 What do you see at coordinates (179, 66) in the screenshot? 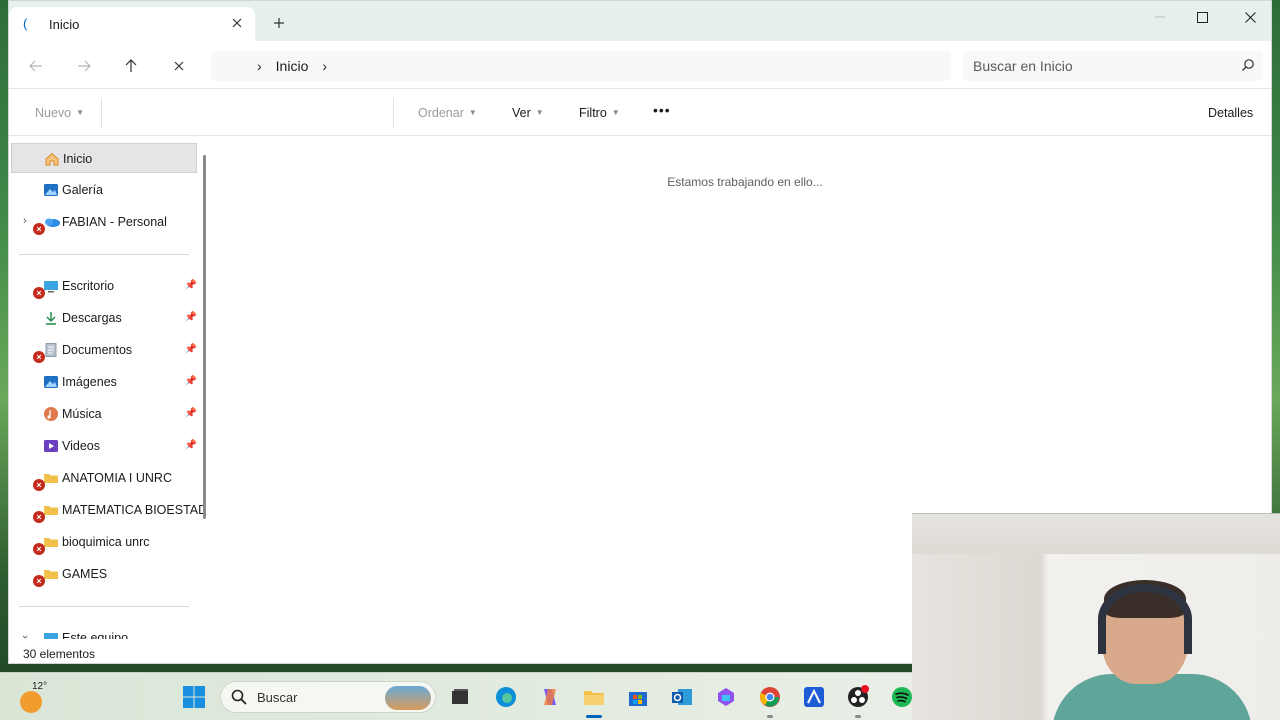
I see `stop-button` at bounding box center [179, 66].